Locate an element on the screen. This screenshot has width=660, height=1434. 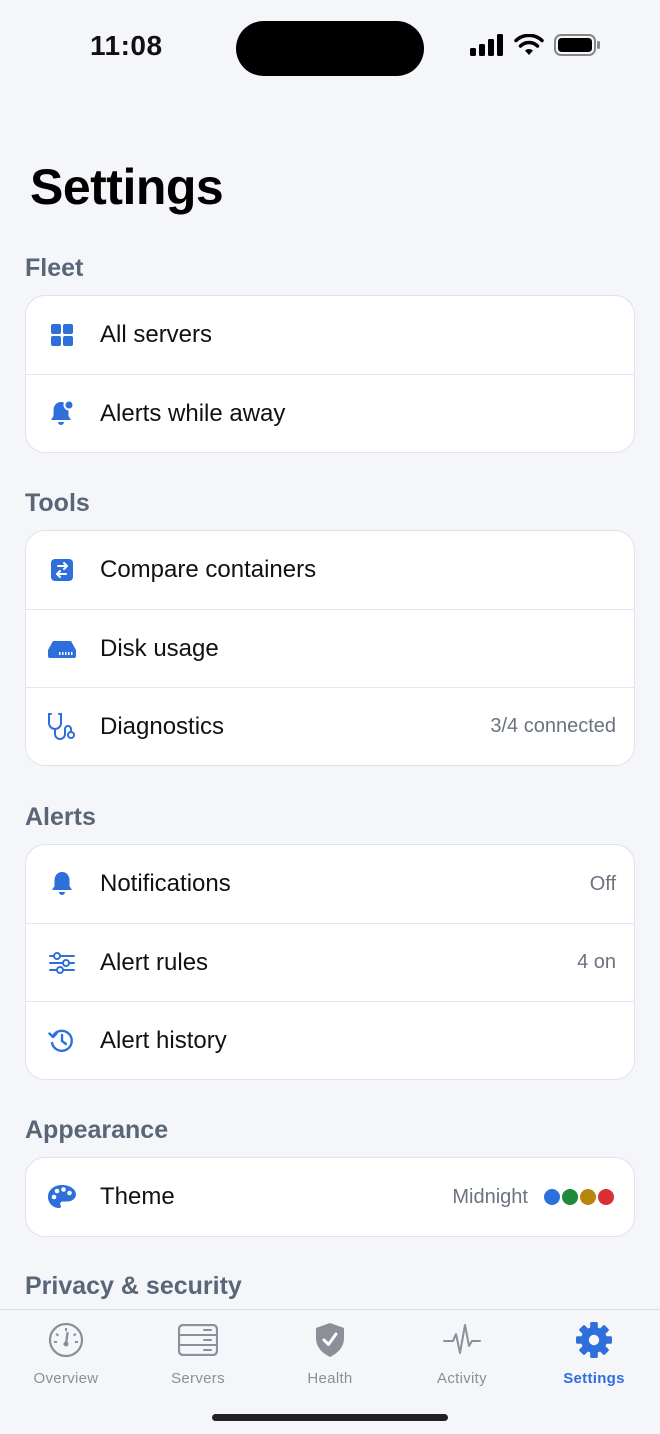
dynamic-island is located at coordinates (330, 48).